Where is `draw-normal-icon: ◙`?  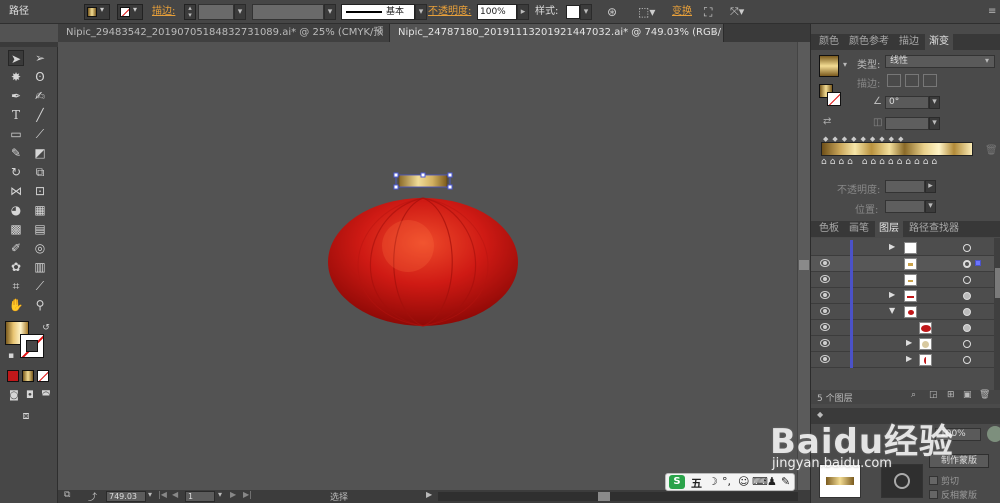 draw-normal-icon: ◙ is located at coordinates (14, 396).